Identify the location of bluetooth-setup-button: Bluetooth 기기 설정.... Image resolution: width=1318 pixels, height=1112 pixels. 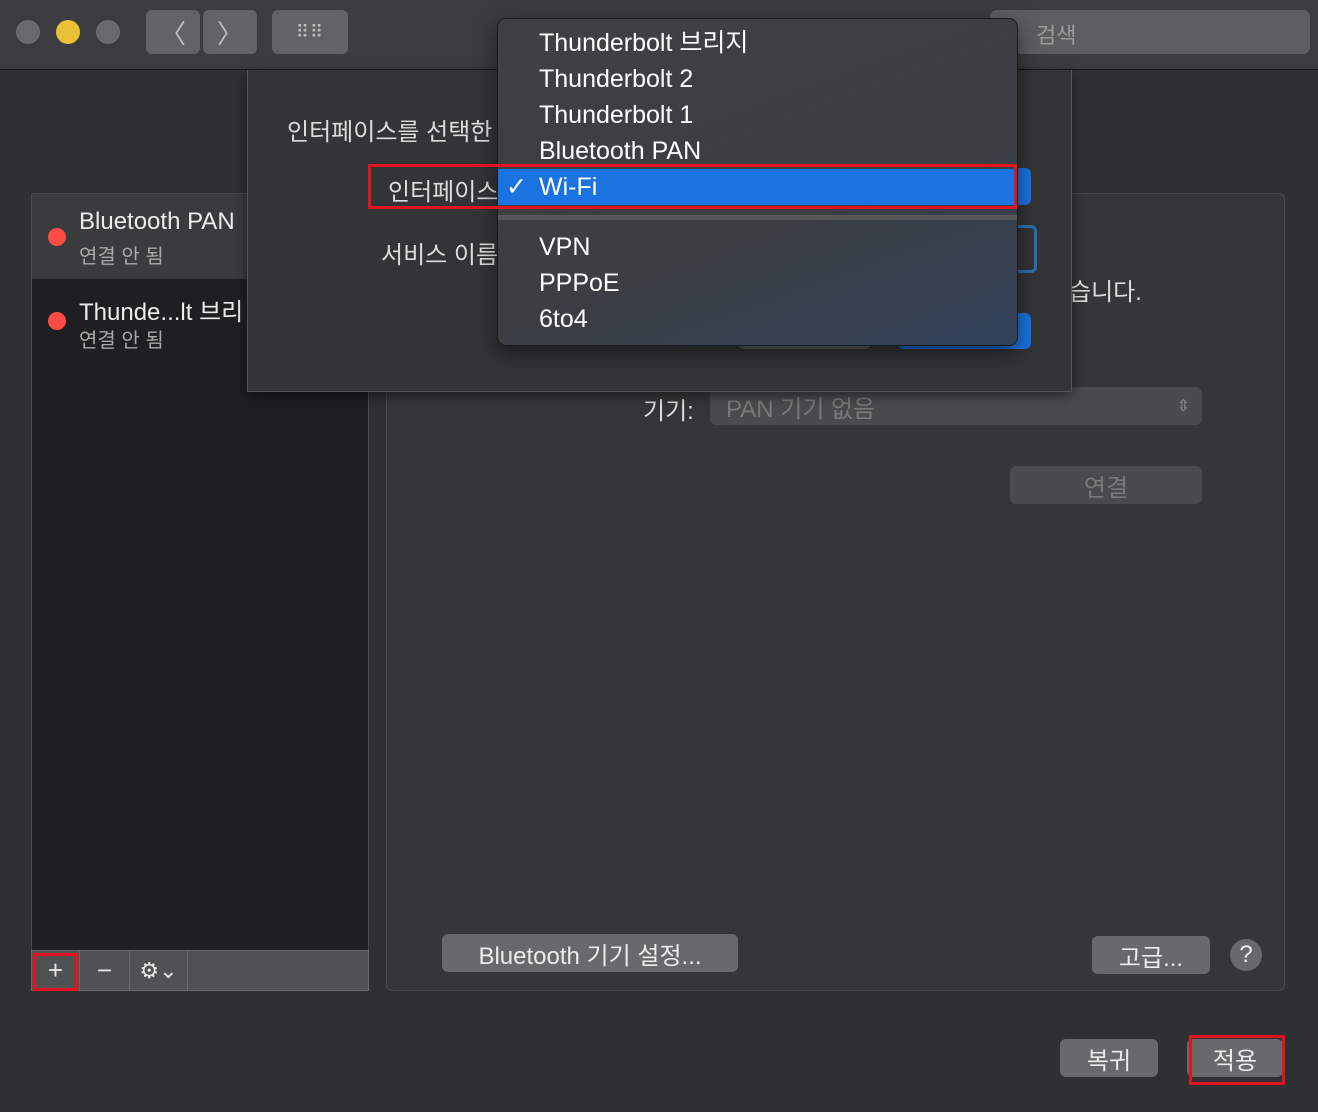
(590, 953).